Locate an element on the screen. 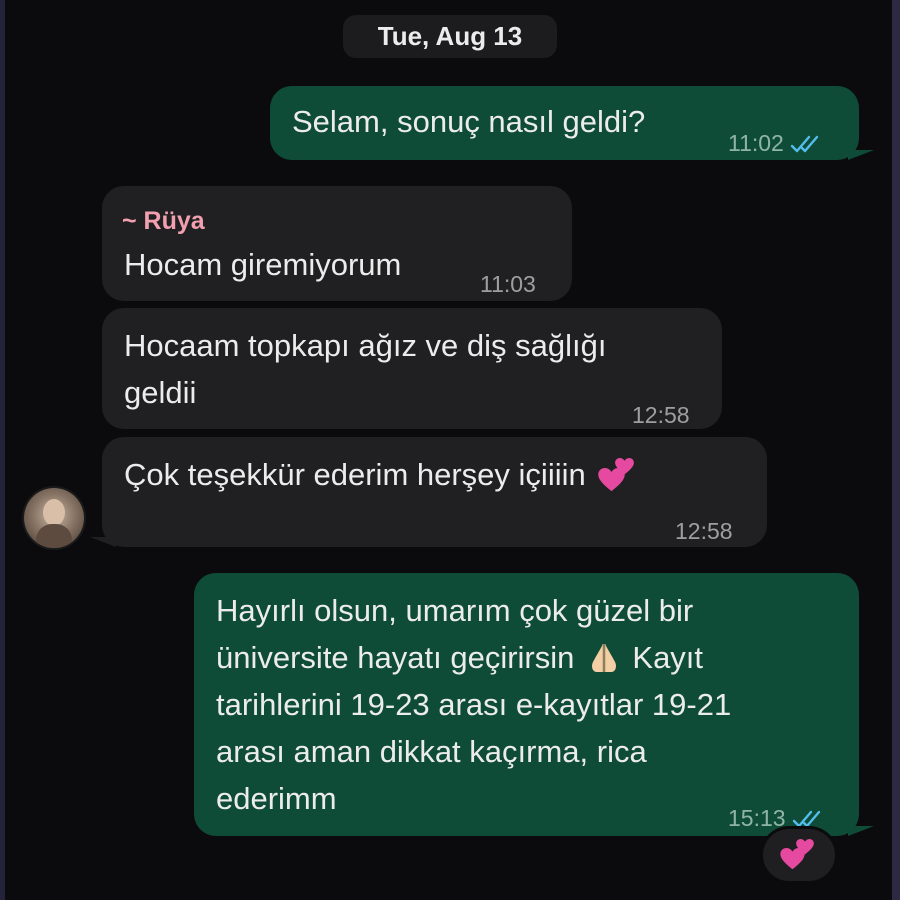  message-line: arası aman dikkat kaçırma, rica is located at coordinates (431, 751).